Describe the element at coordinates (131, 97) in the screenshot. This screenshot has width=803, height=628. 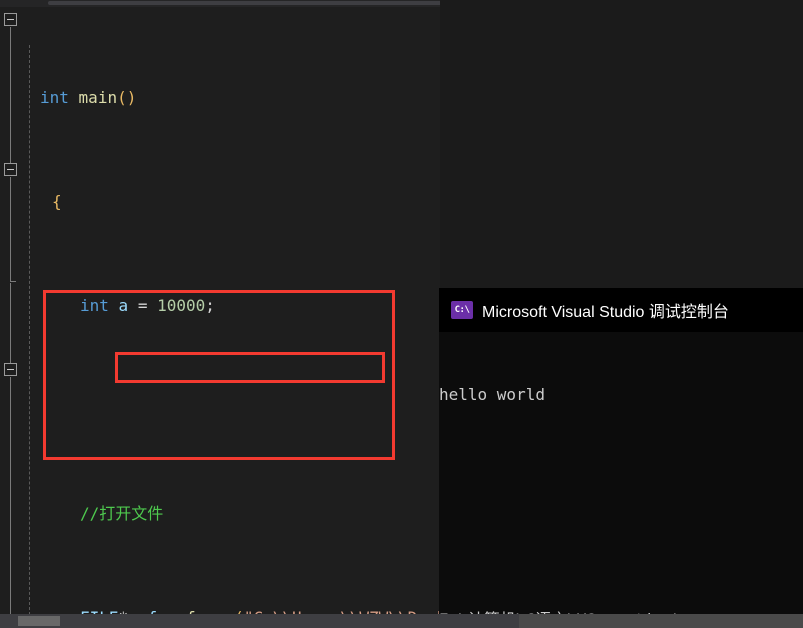
I see `token-paren-close: )` at that location.